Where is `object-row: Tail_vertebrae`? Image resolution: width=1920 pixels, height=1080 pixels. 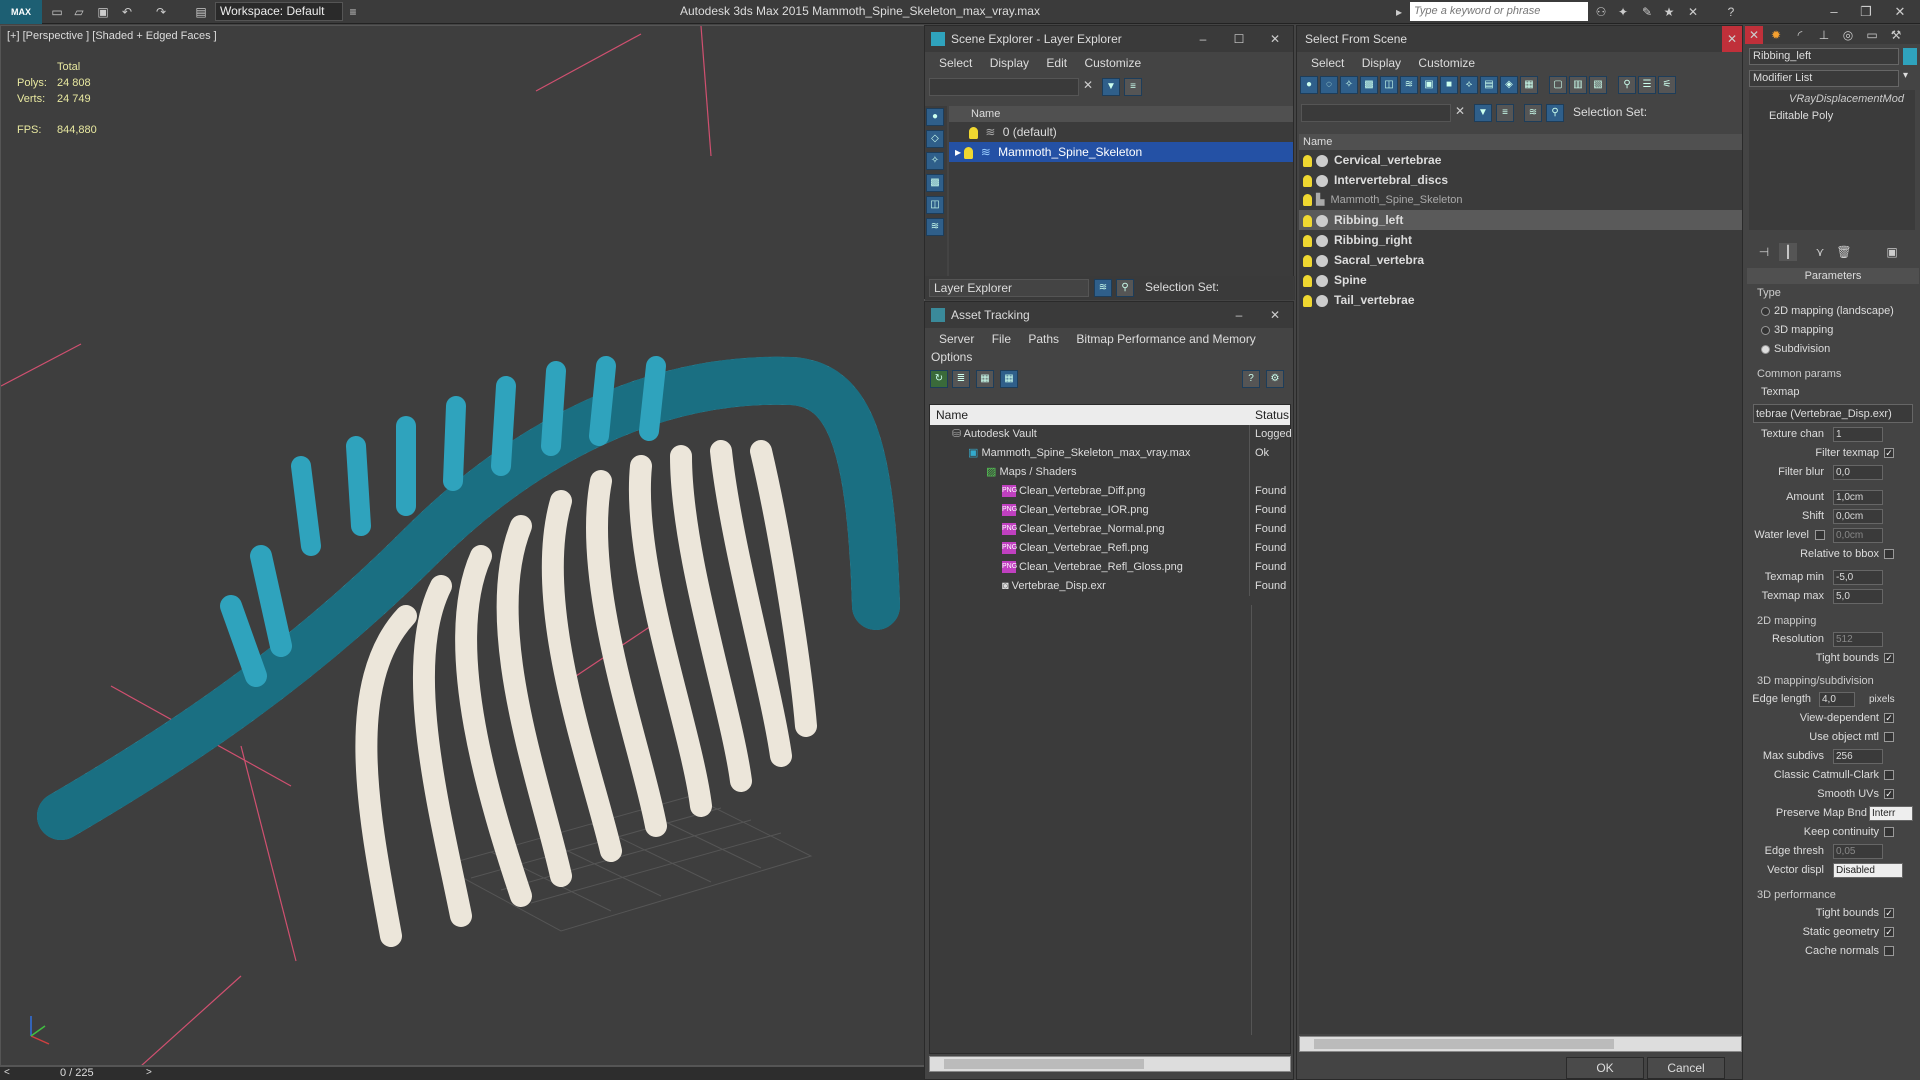 object-row: Tail_vertebrae is located at coordinates (1520, 300).